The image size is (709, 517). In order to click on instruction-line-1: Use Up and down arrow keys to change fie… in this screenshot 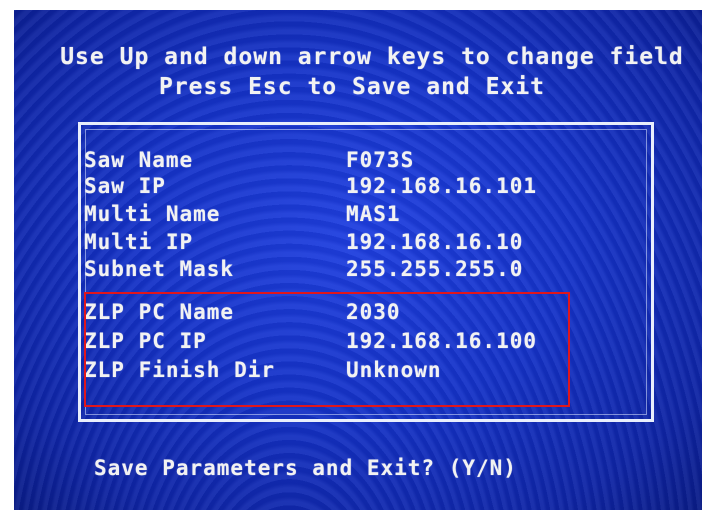, I will do `click(372, 57)`.